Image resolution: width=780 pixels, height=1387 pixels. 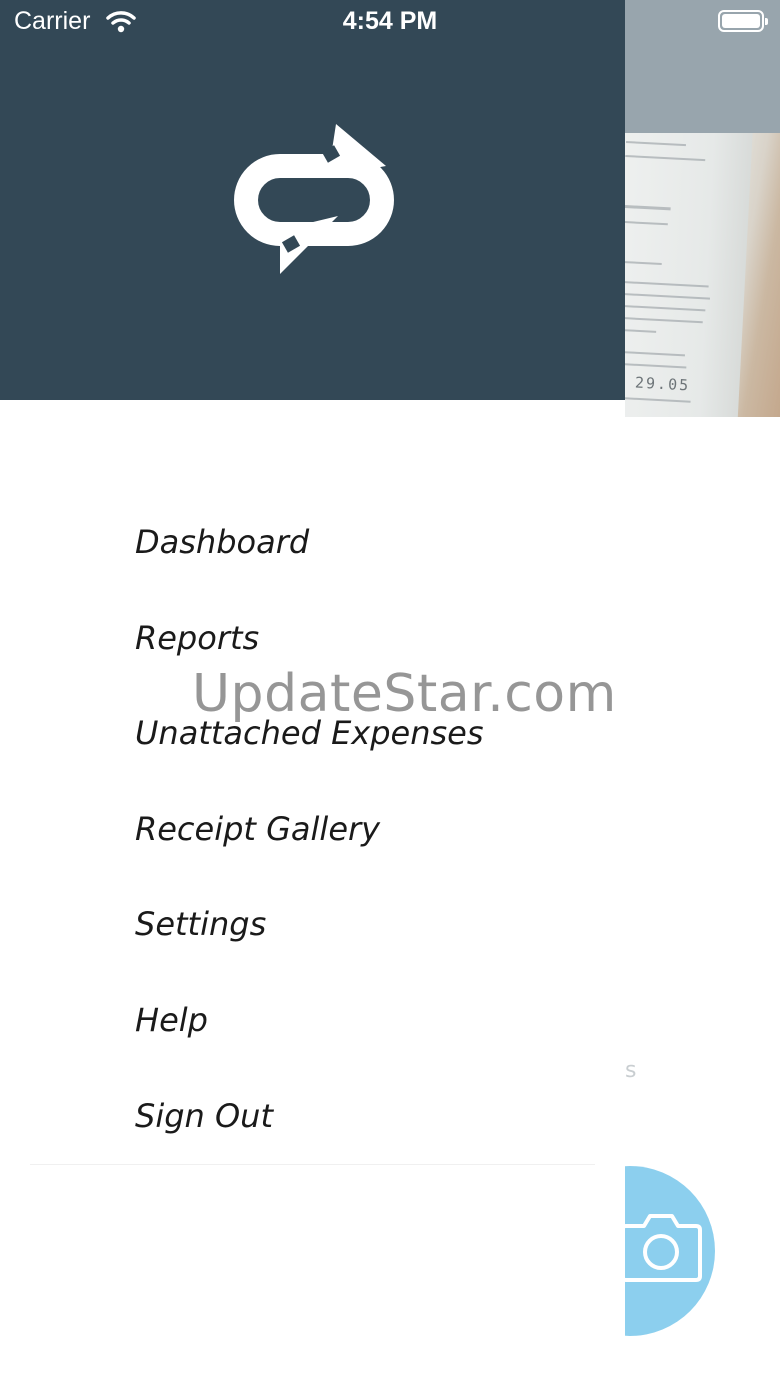 I want to click on background-text-fragment: s, so click(x=631, y=1070).